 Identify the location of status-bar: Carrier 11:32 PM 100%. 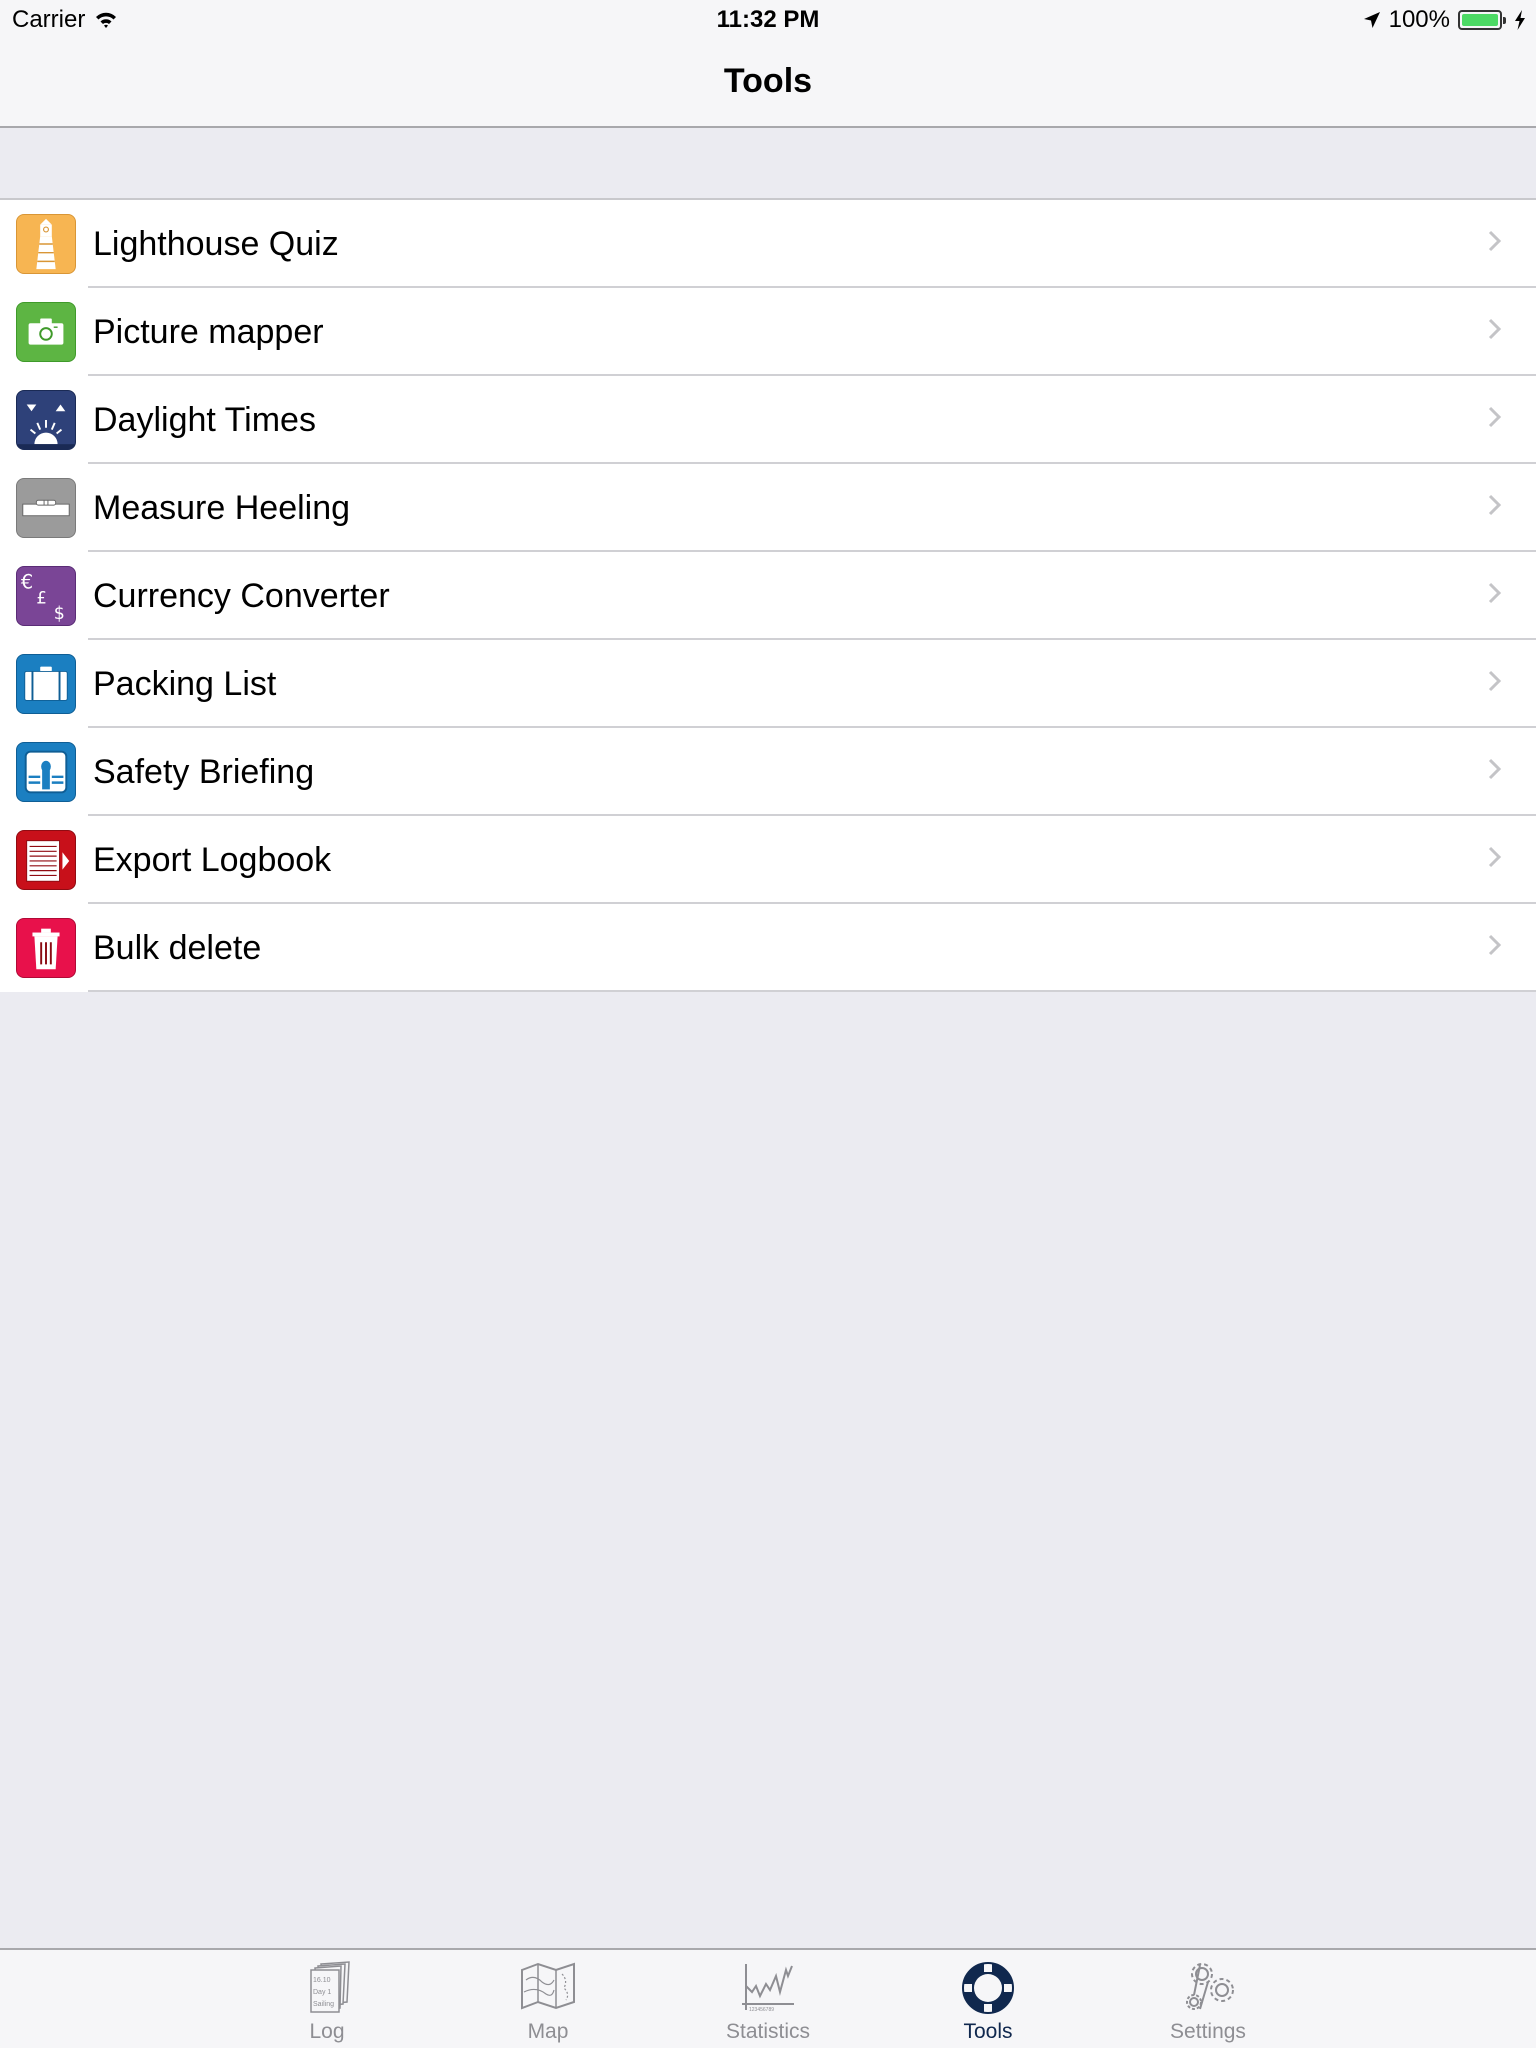
(768, 20).